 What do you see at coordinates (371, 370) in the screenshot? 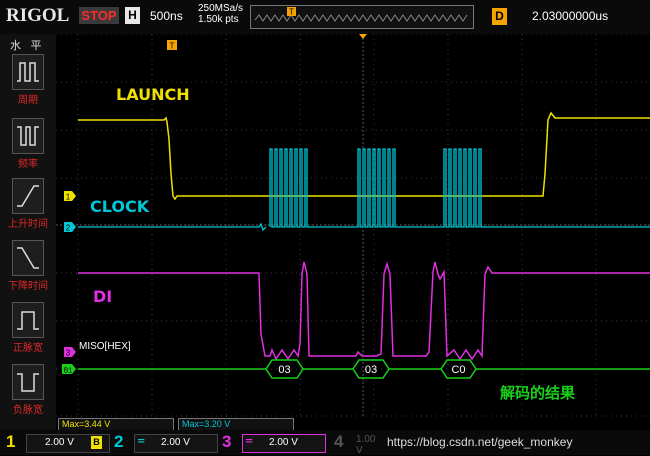
I see `decode-value-2: 03` at bounding box center [371, 370].